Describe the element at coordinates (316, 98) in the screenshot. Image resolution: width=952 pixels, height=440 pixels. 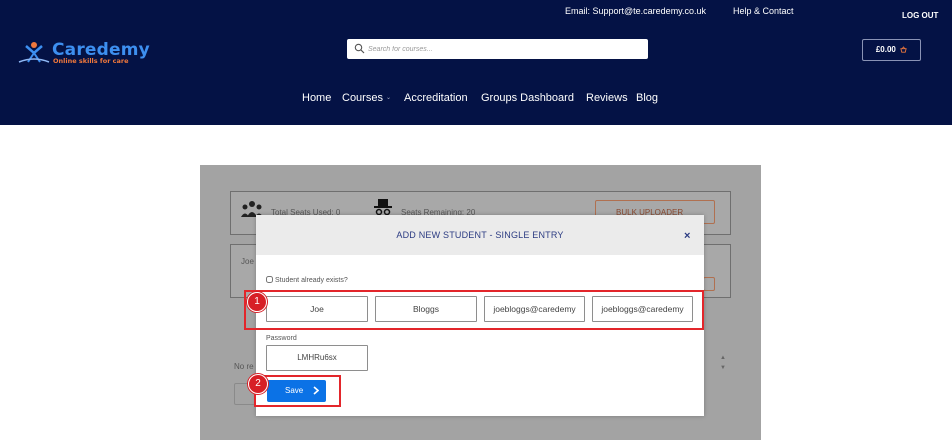
I see `nav-home: Home` at that location.